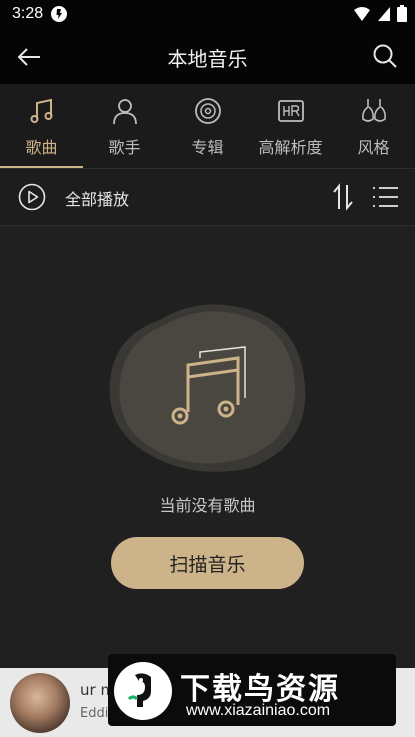  What do you see at coordinates (41, 147) in the screenshot?
I see `tab-label: 歌曲` at bounding box center [41, 147].